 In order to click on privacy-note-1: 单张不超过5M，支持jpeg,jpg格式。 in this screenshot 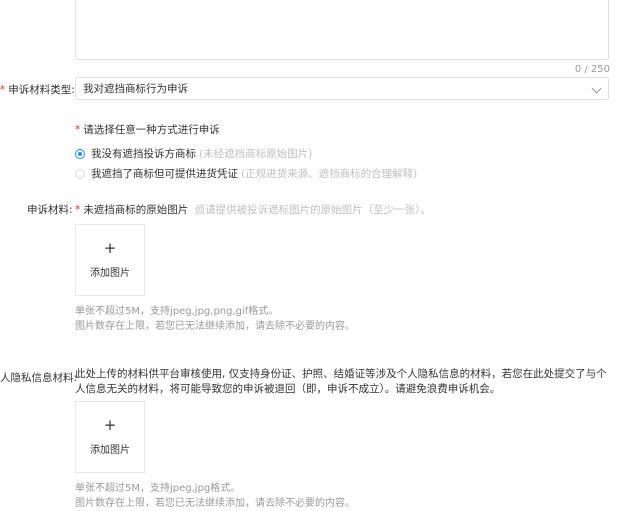, I will do `click(158, 488)`.